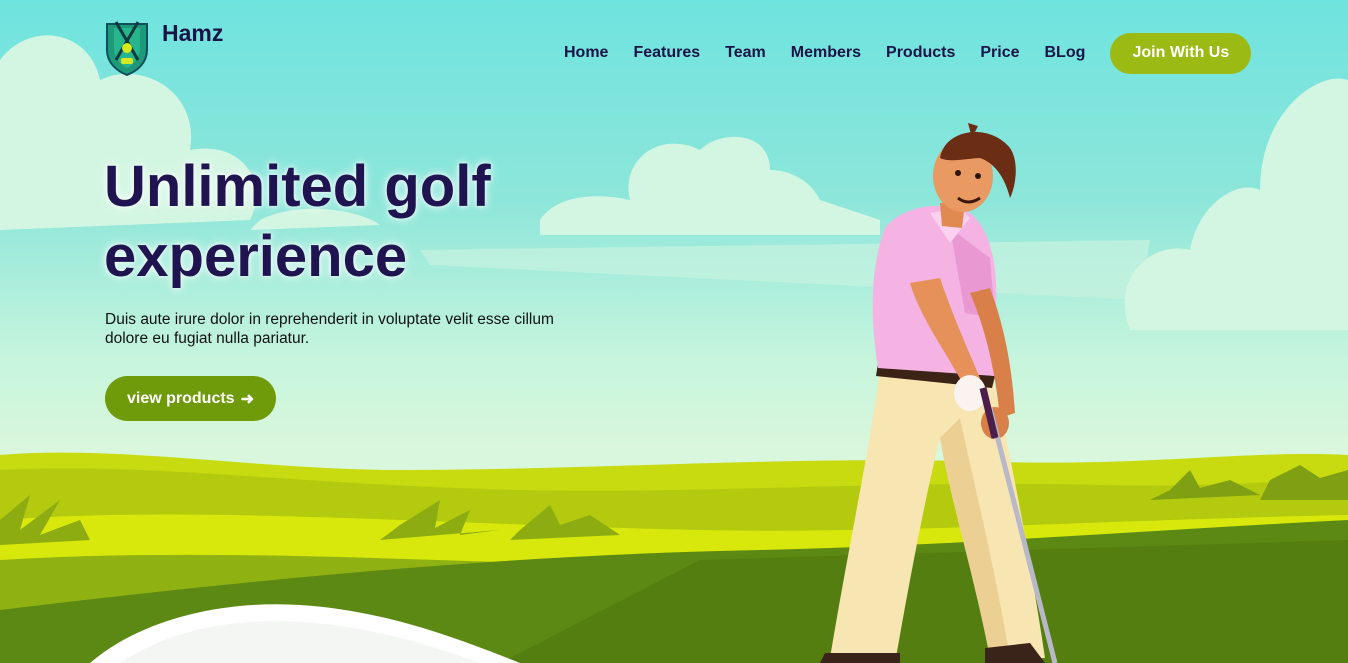 The image size is (1348, 663). Describe the element at coordinates (163, 47) in the screenshot. I see `brand-logo: Hamz` at that location.